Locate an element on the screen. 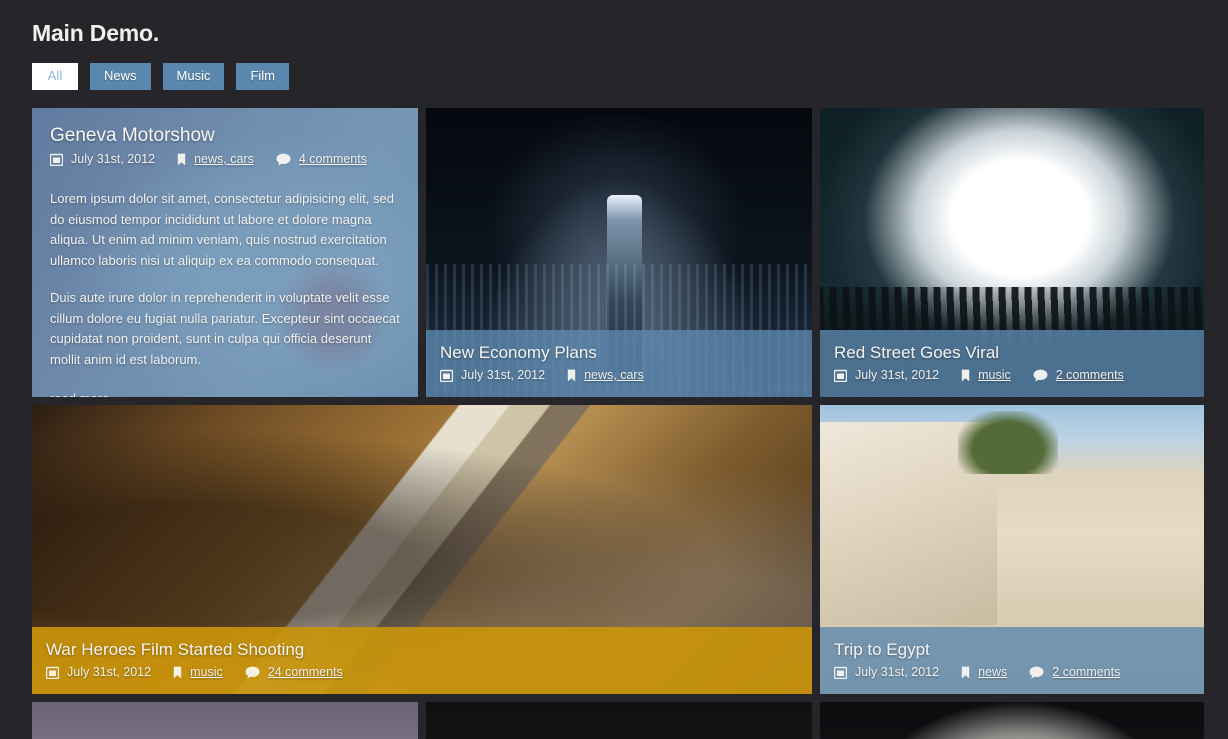 This screenshot has height=739, width=1228. page-title: Main Demo. is located at coordinates (96, 33).